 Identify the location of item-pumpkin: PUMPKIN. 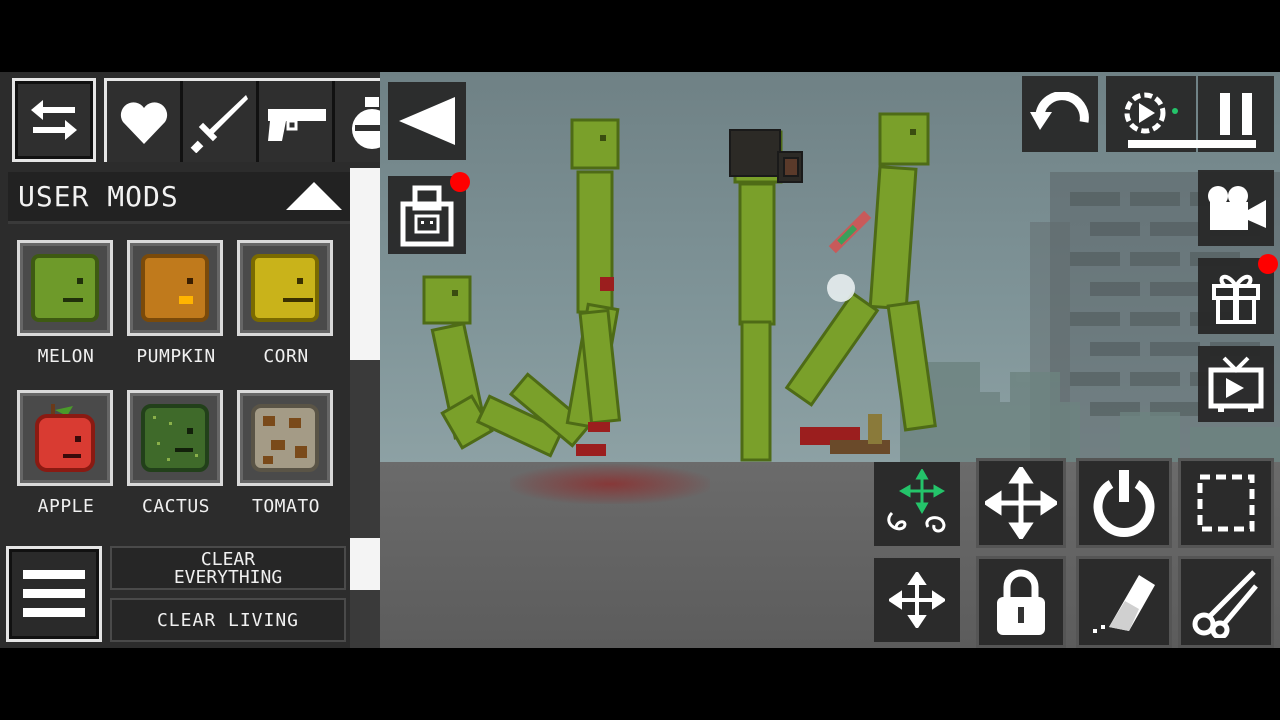
(173, 307).